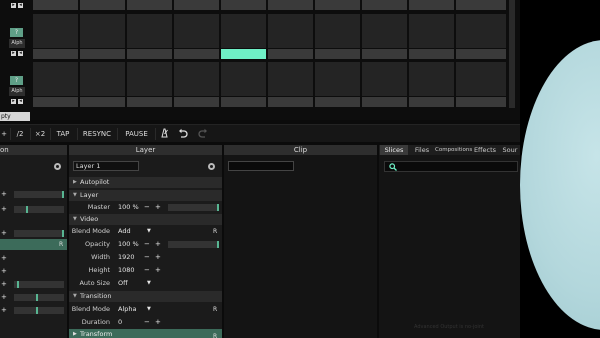  I want to click on tab-slices: Slices, so click(394, 150).